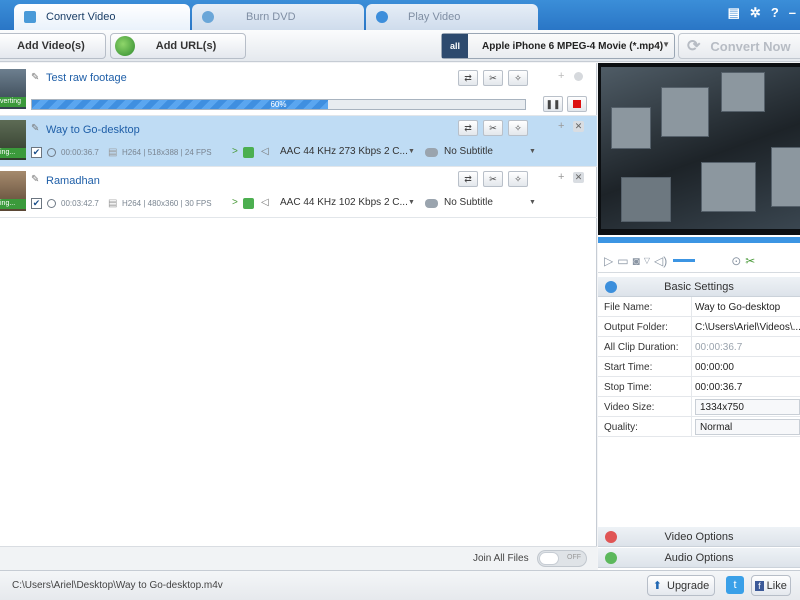 The image size is (800, 600). What do you see at coordinates (382, 17) in the screenshot?
I see `play-icon` at bounding box center [382, 17].